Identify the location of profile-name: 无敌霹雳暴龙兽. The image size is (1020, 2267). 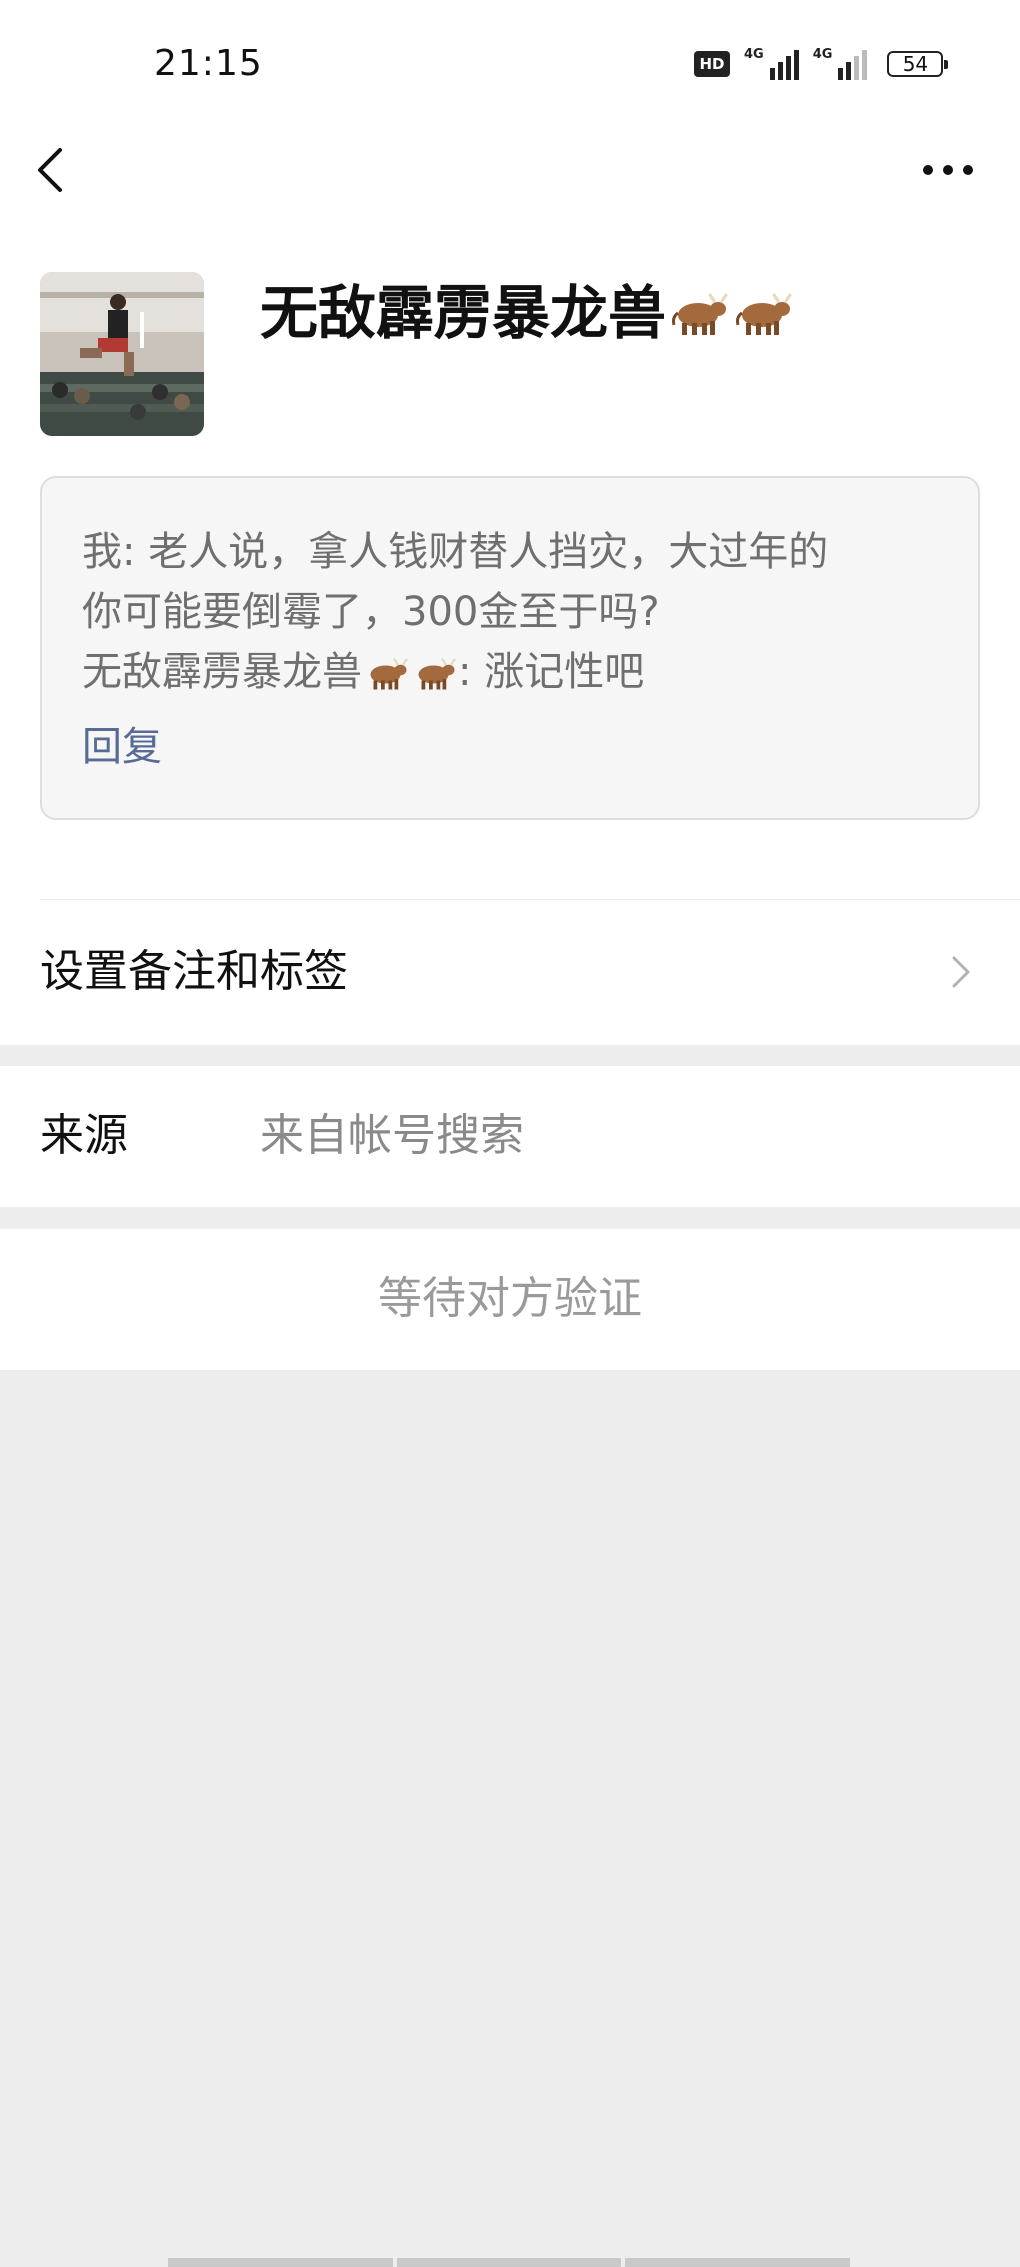
(463, 313).